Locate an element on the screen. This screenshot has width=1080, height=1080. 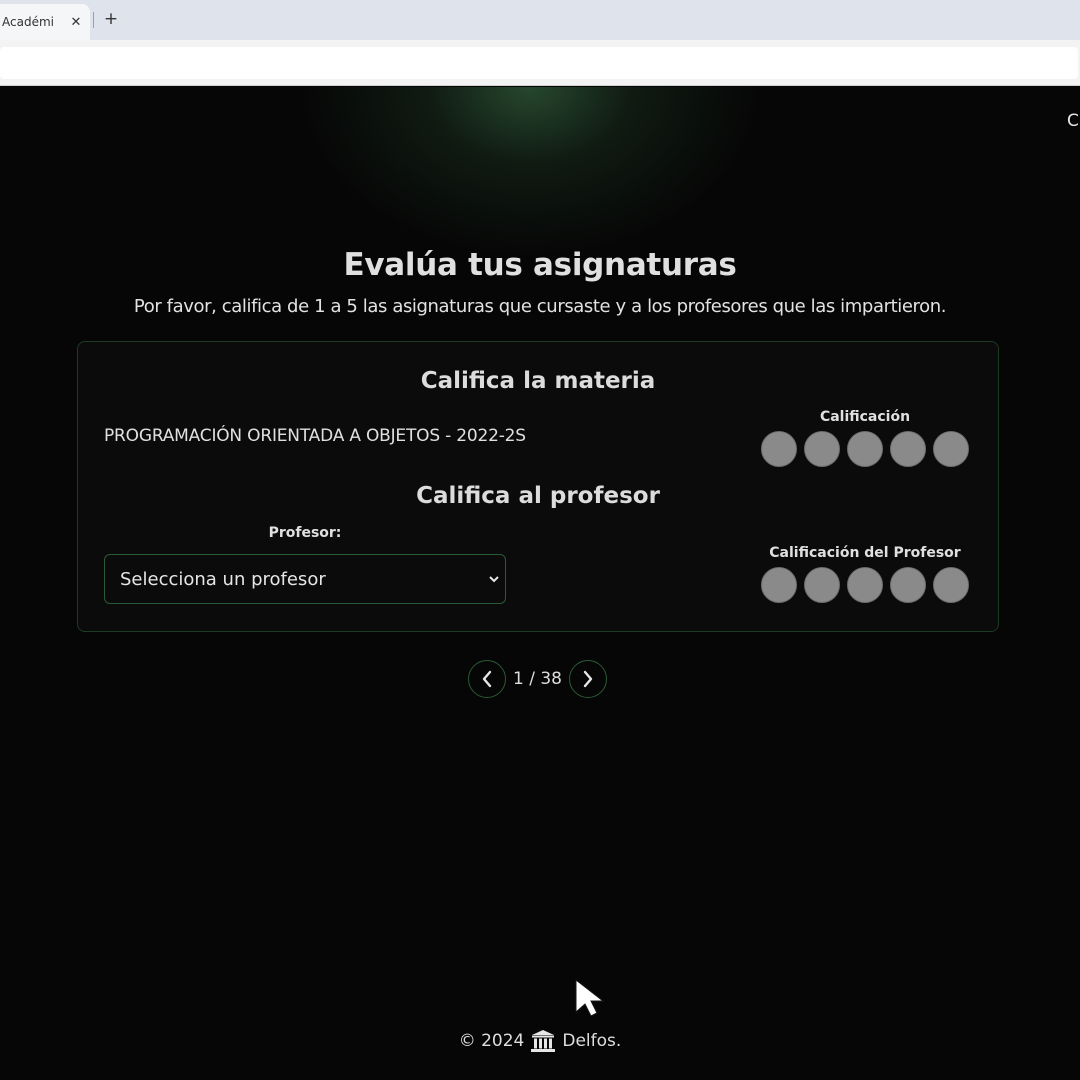
professor-rating-label: Calificación del Profesor is located at coordinates (865, 553).